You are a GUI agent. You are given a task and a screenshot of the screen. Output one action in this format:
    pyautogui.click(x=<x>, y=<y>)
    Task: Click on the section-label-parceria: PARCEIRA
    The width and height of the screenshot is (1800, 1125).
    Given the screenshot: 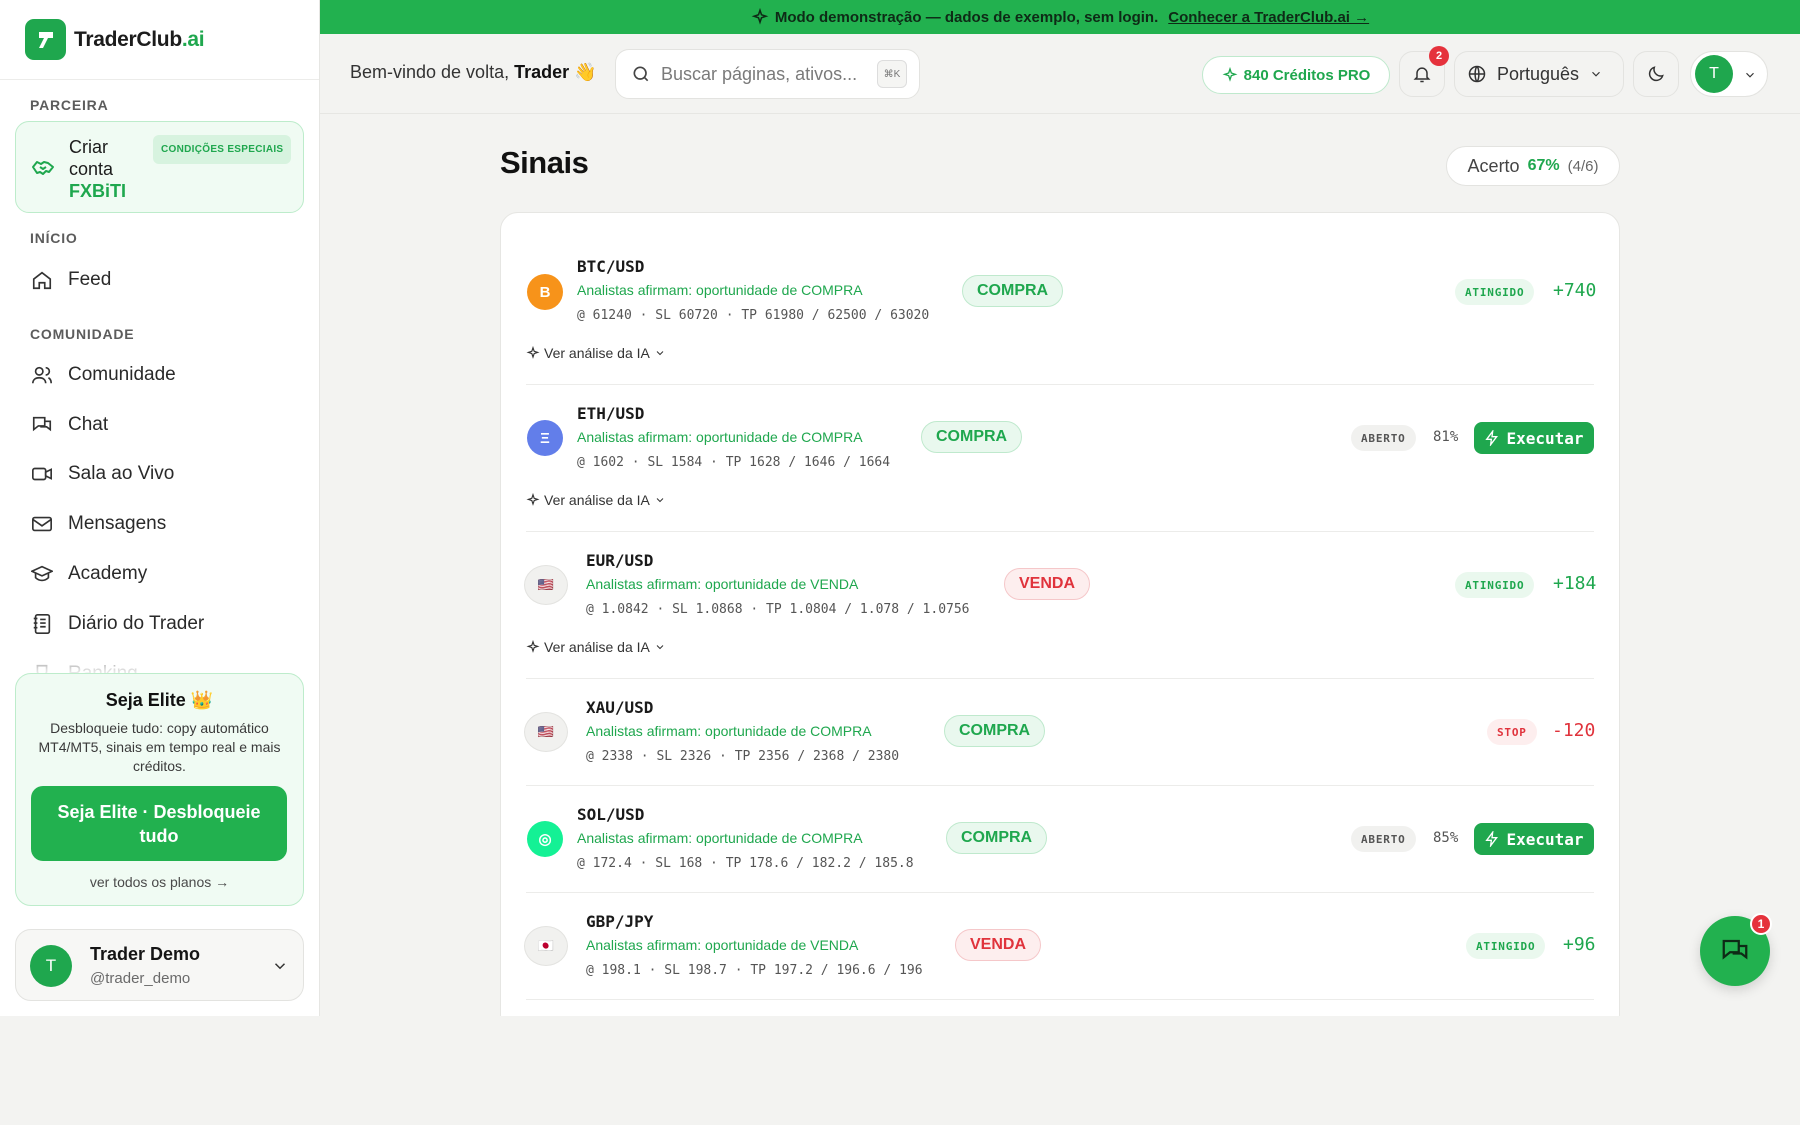 What is the action you would take?
    pyautogui.click(x=69, y=105)
    